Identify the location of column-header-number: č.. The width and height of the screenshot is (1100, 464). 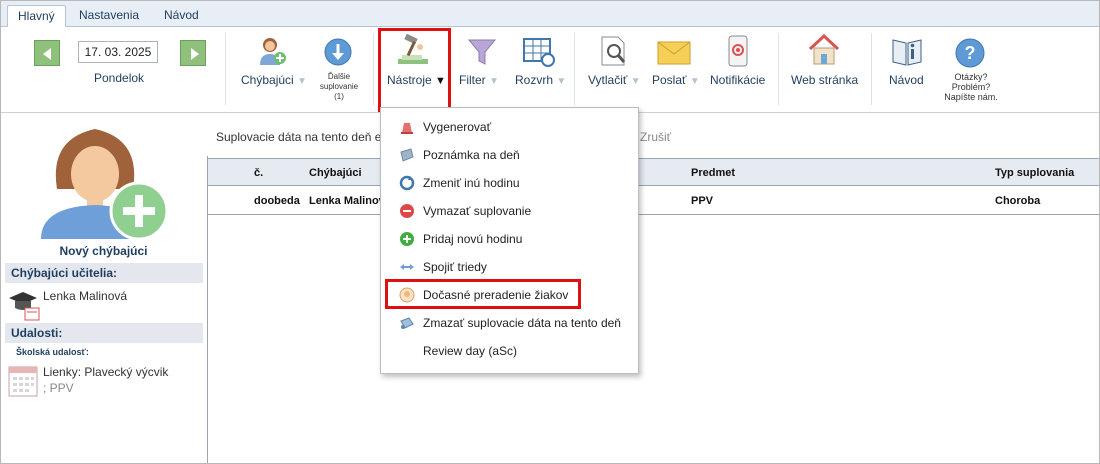
(258, 173).